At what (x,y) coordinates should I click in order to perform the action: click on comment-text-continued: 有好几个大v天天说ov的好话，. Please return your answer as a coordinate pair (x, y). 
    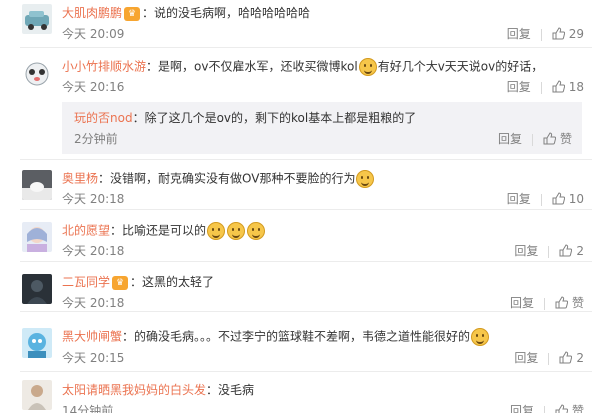
    Looking at the image, I should click on (460, 66).